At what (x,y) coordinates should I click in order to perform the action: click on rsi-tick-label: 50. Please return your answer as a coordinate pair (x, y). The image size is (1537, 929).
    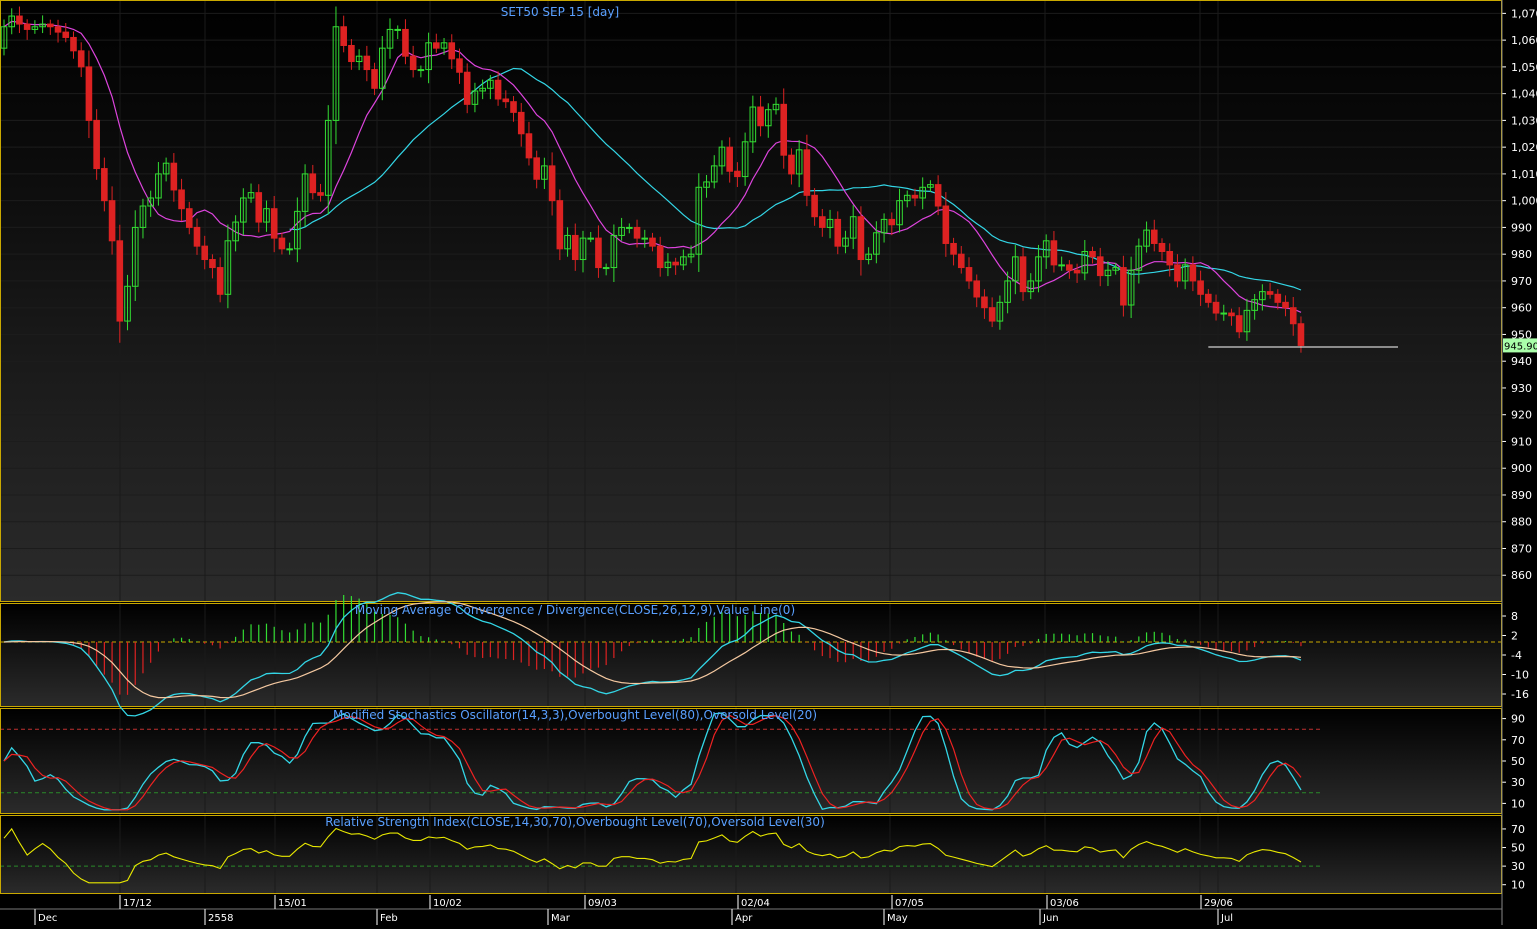
    Looking at the image, I should click on (1518, 848).